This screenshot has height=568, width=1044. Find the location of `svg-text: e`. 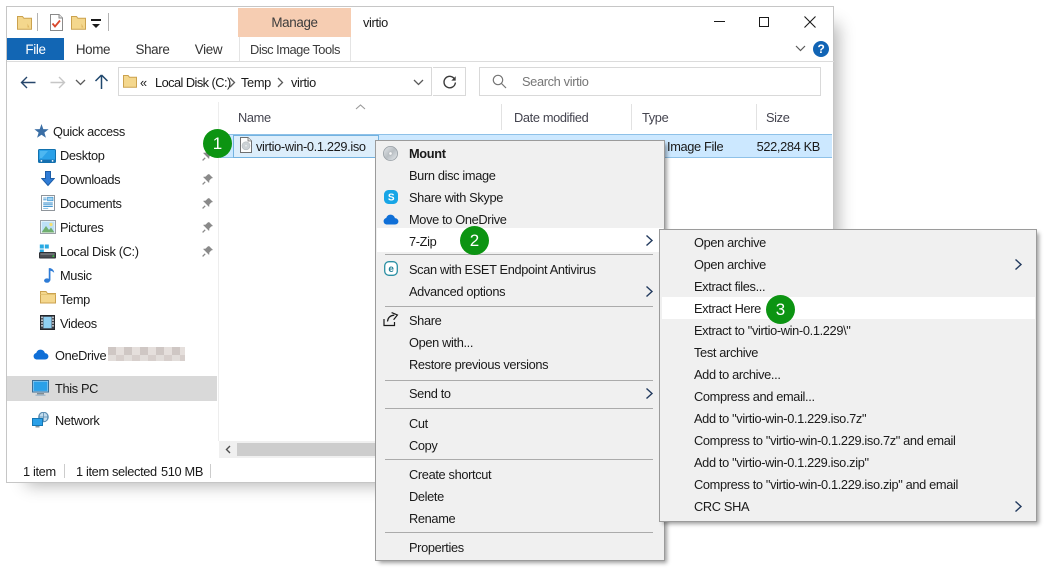

svg-text: e is located at coordinates (391, 269).